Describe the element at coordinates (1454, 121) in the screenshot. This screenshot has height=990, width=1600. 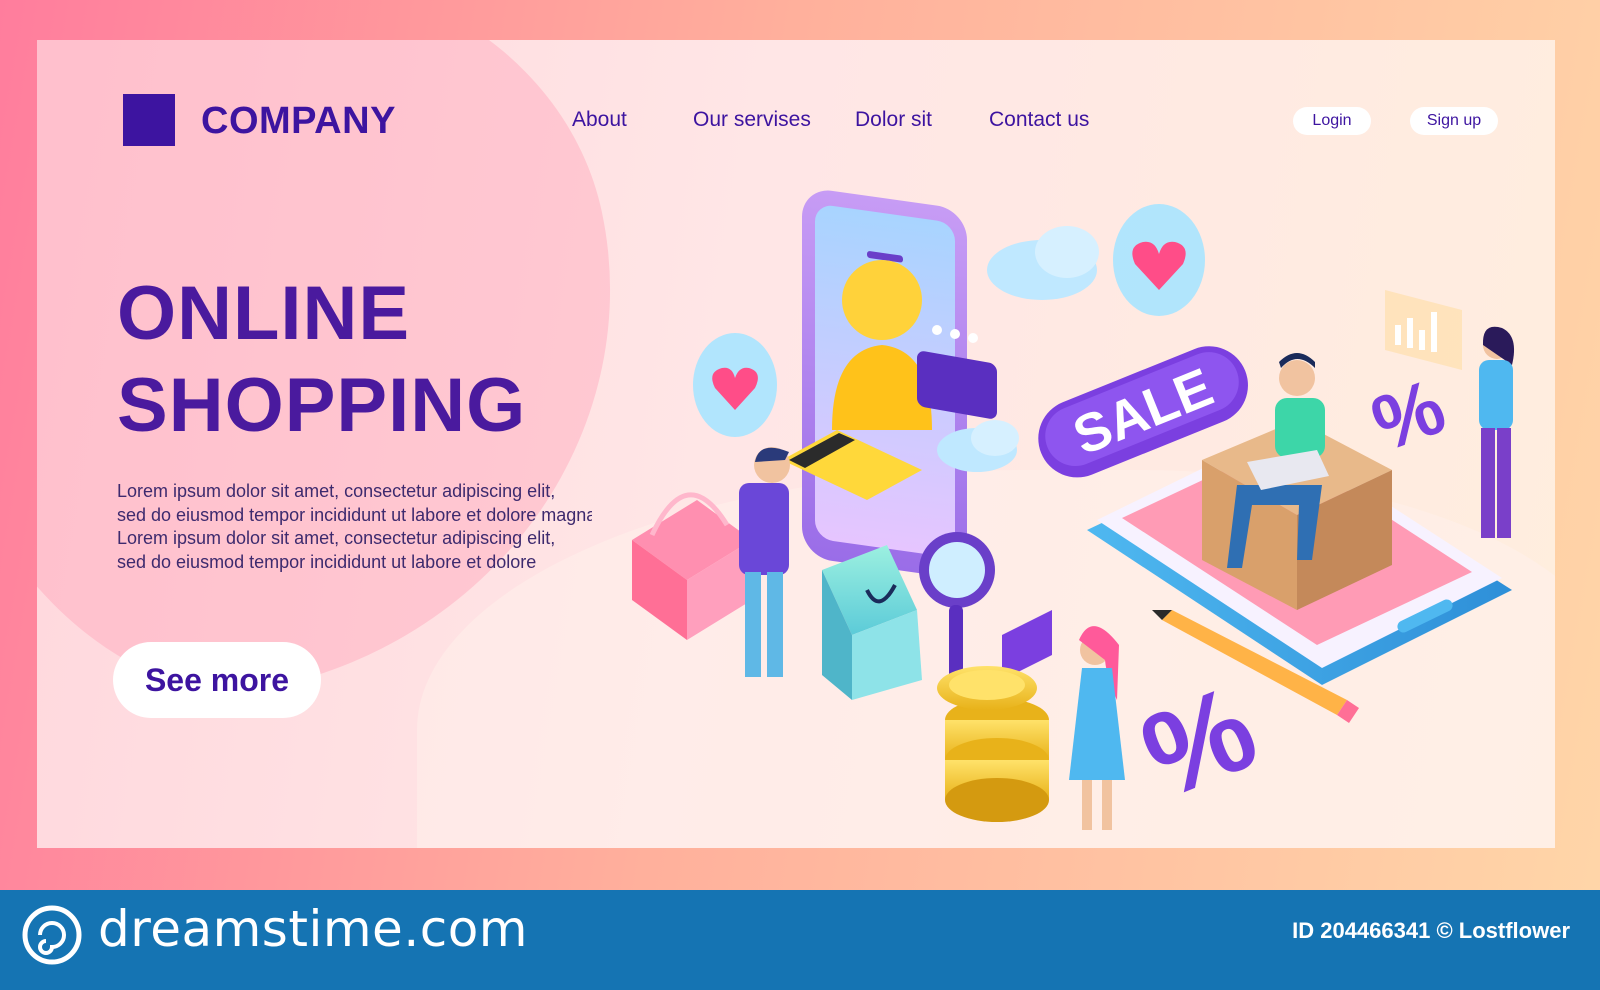
I see `signup-button: Sign up` at that location.